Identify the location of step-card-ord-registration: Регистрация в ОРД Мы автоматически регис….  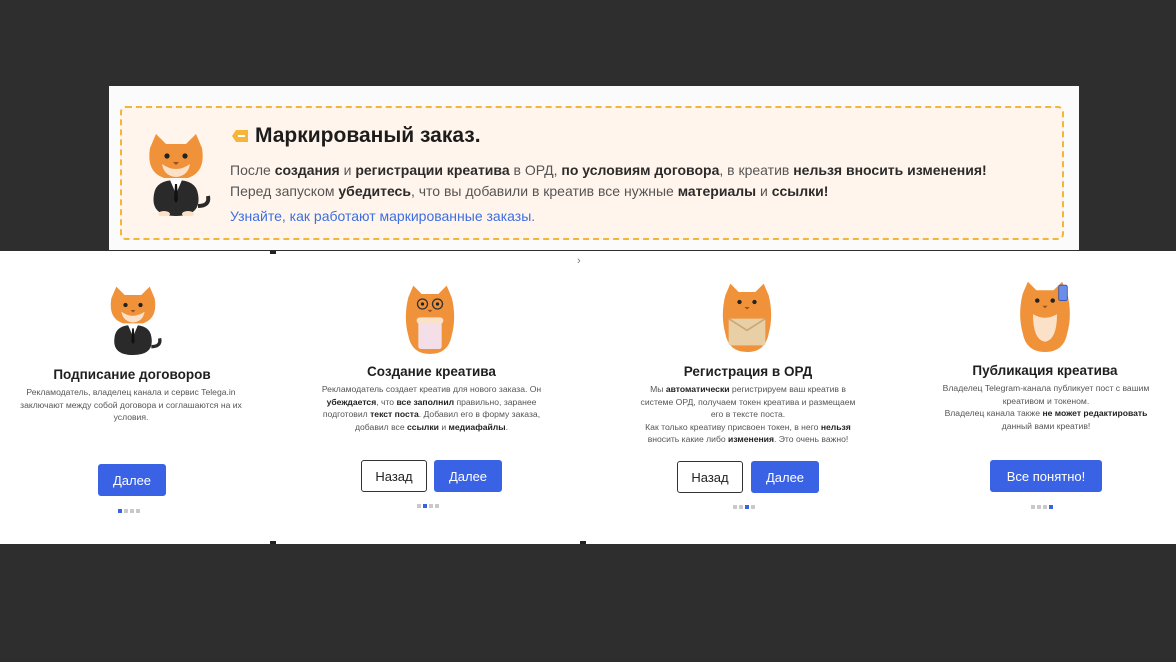
(748, 397).